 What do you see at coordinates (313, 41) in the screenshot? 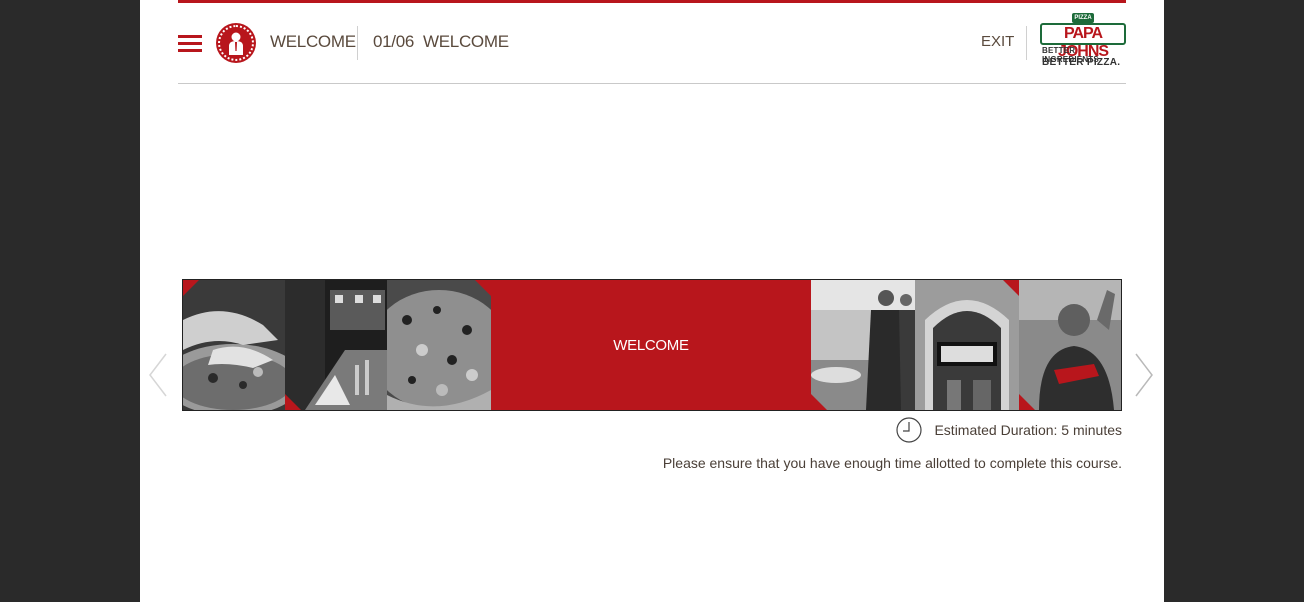
I see `section-title: WELCOME` at bounding box center [313, 41].